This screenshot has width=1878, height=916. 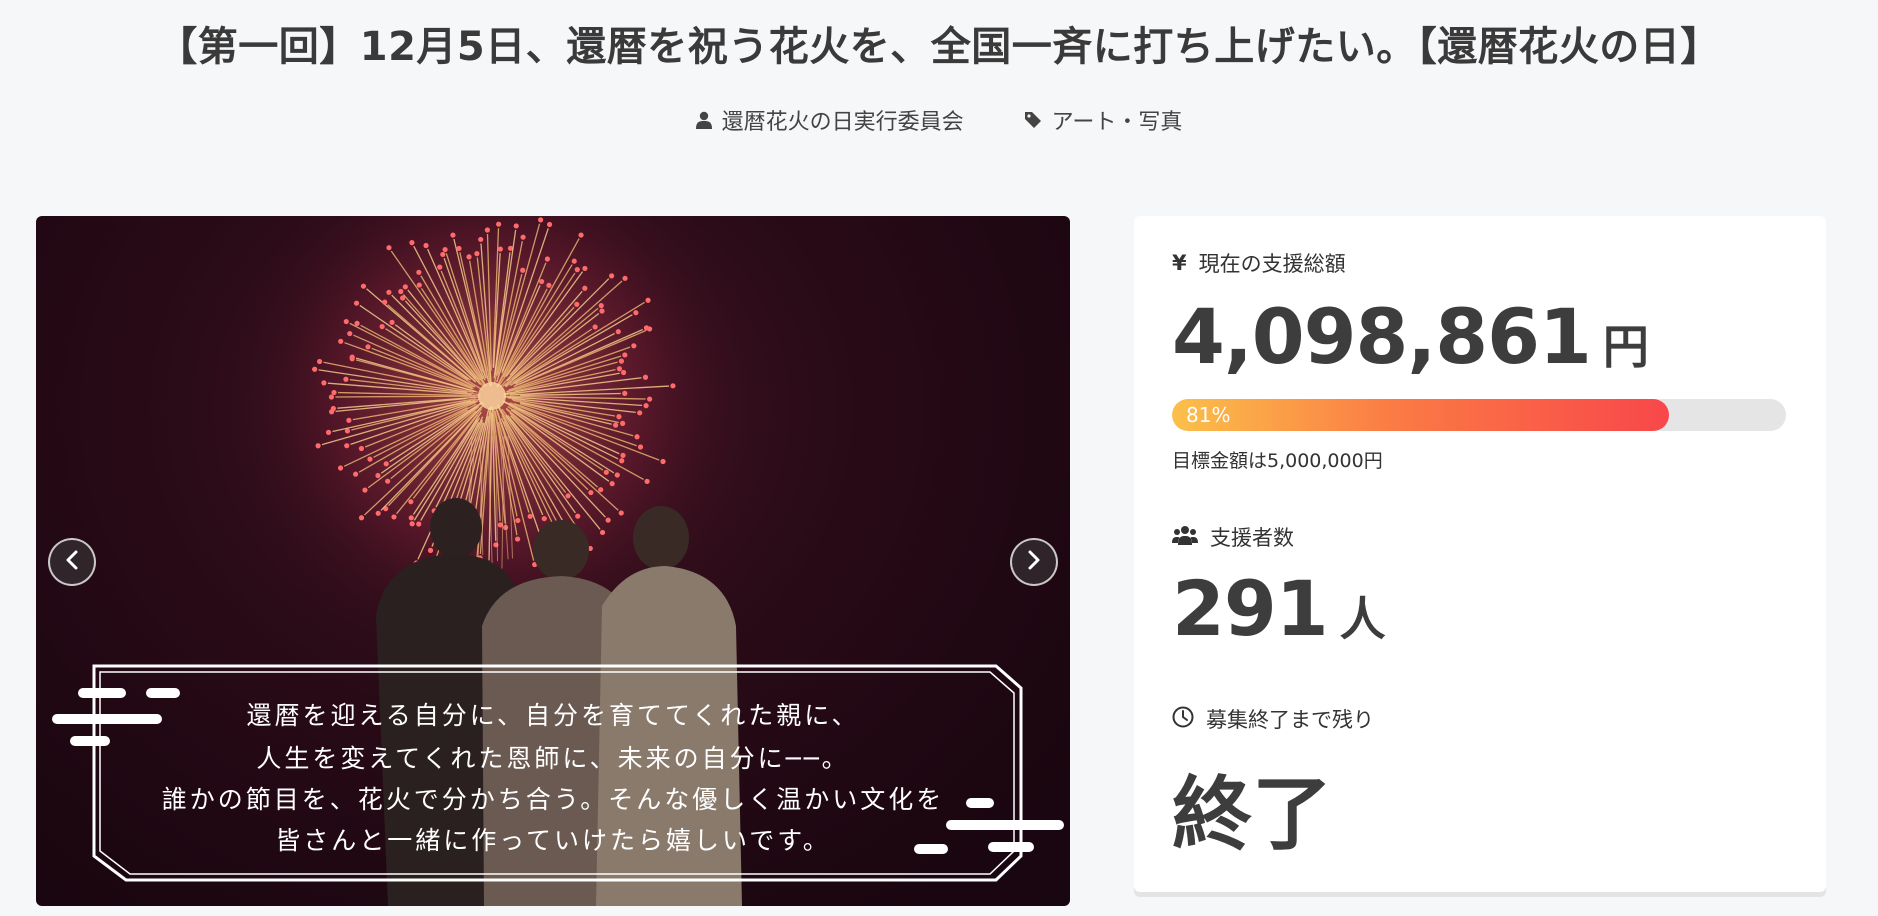 What do you see at coordinates (1277, 461) in the screenshot?
I see `goal-amount: 目標金額は5,000,000円` at bounding box center [1277, 461].